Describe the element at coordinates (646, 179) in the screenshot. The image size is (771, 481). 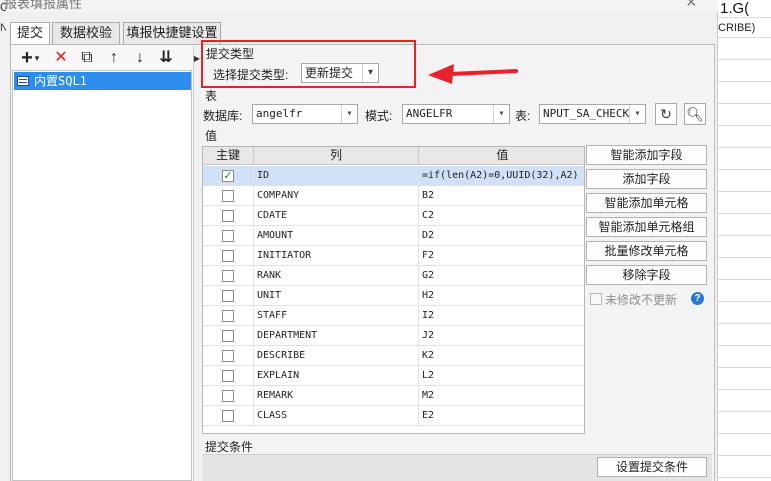
I see `add-field-button: 添加字段` at that location.